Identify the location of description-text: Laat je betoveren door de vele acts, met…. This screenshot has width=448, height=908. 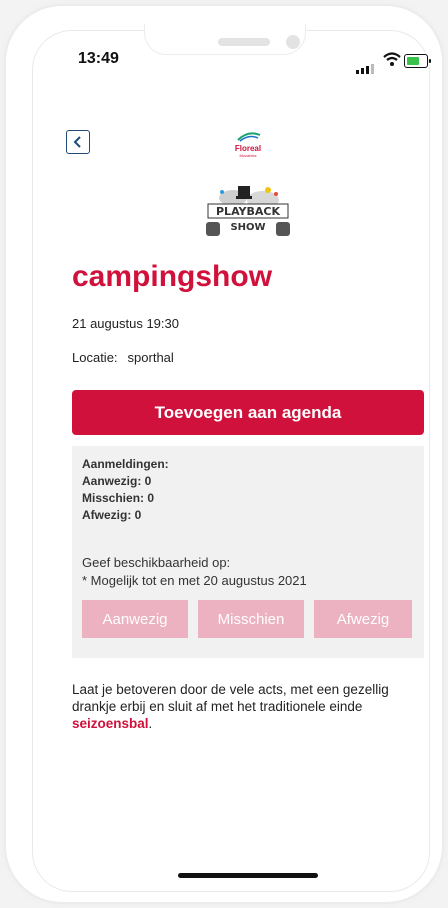
(230, 698).